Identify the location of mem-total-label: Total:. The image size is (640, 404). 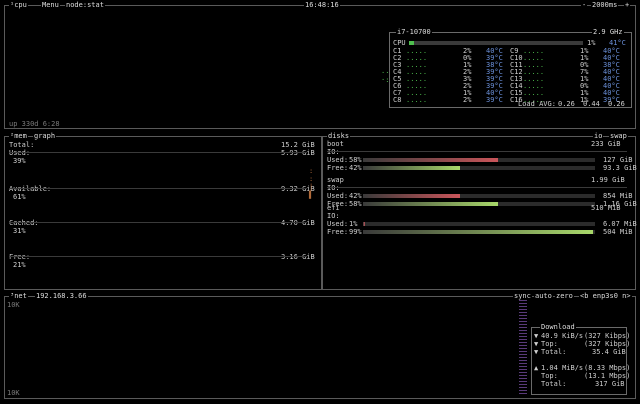
(22, 145).